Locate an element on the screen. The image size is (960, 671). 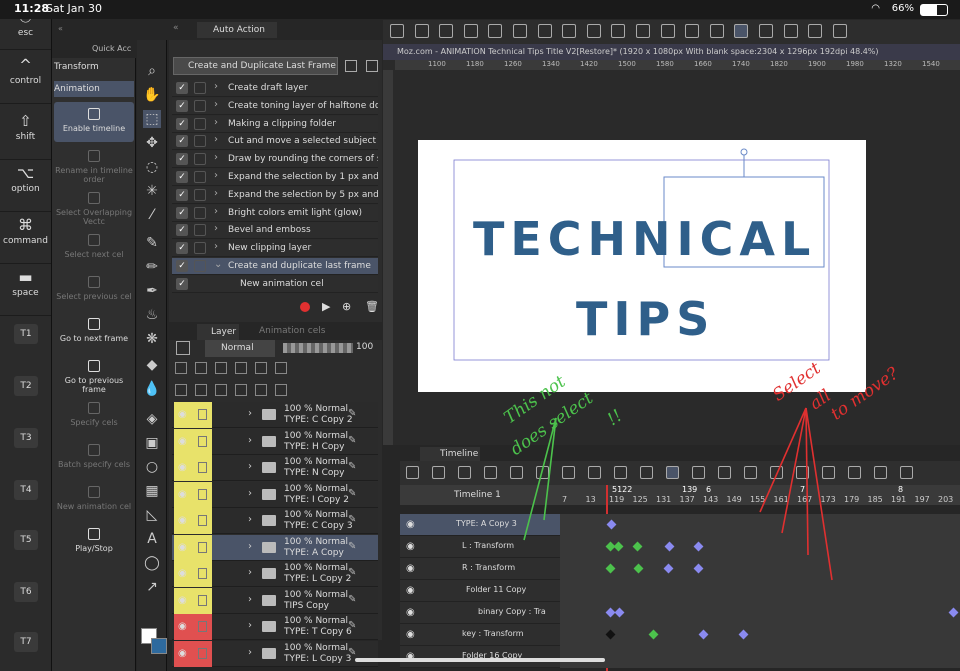
wifi-icon: ◠ is located at coordinates (875, 8).